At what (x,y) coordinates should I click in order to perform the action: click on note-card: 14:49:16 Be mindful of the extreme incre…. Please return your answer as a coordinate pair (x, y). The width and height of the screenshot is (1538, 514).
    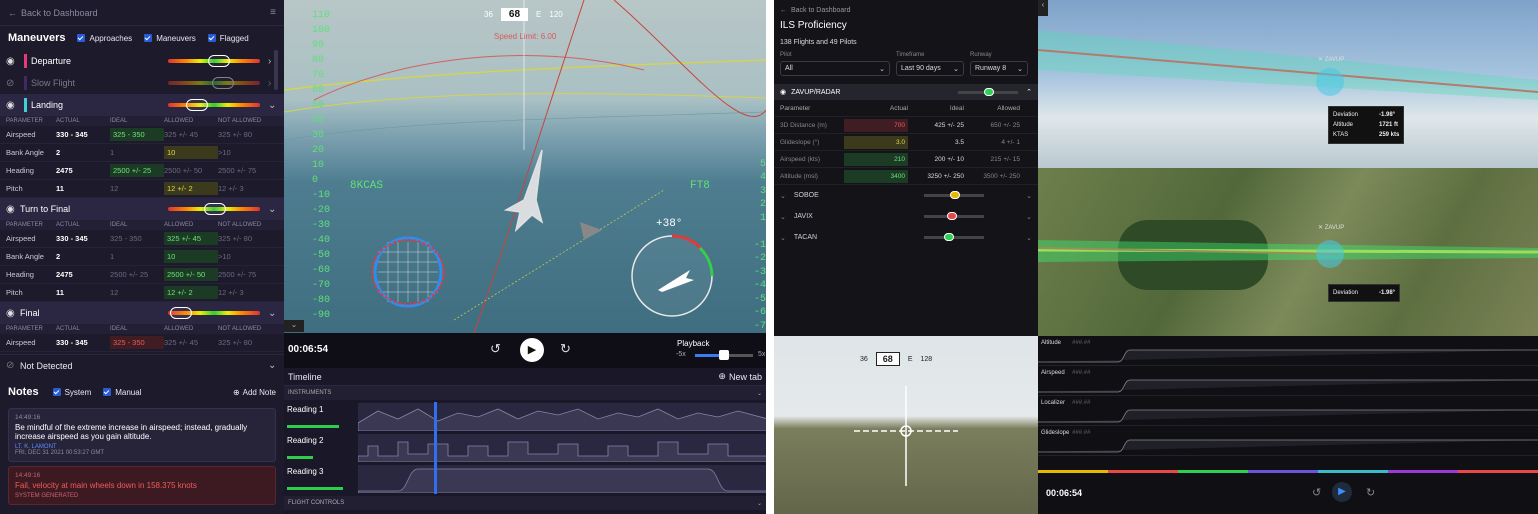
    Looking at the image, I should click on (142, 435).